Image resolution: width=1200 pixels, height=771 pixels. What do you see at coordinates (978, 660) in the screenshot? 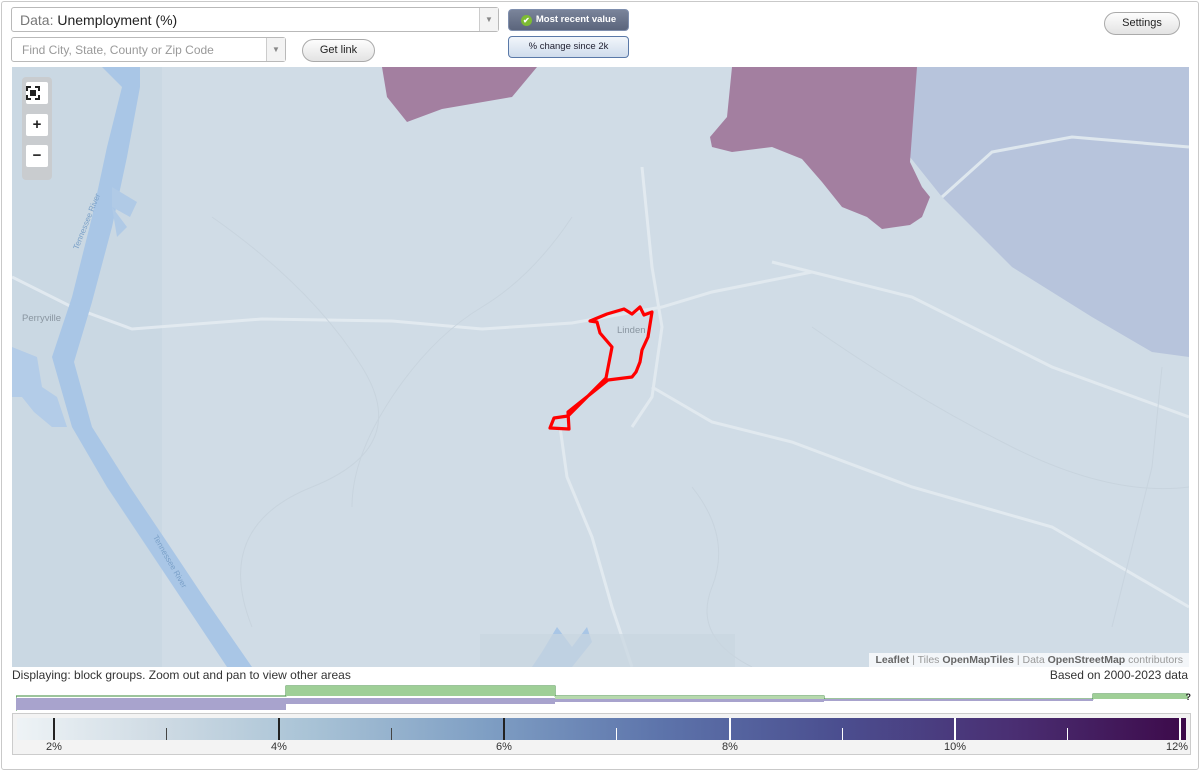
I see `attribution-tiles-link: OpenMapTiles` at bounding box center [978, 660].